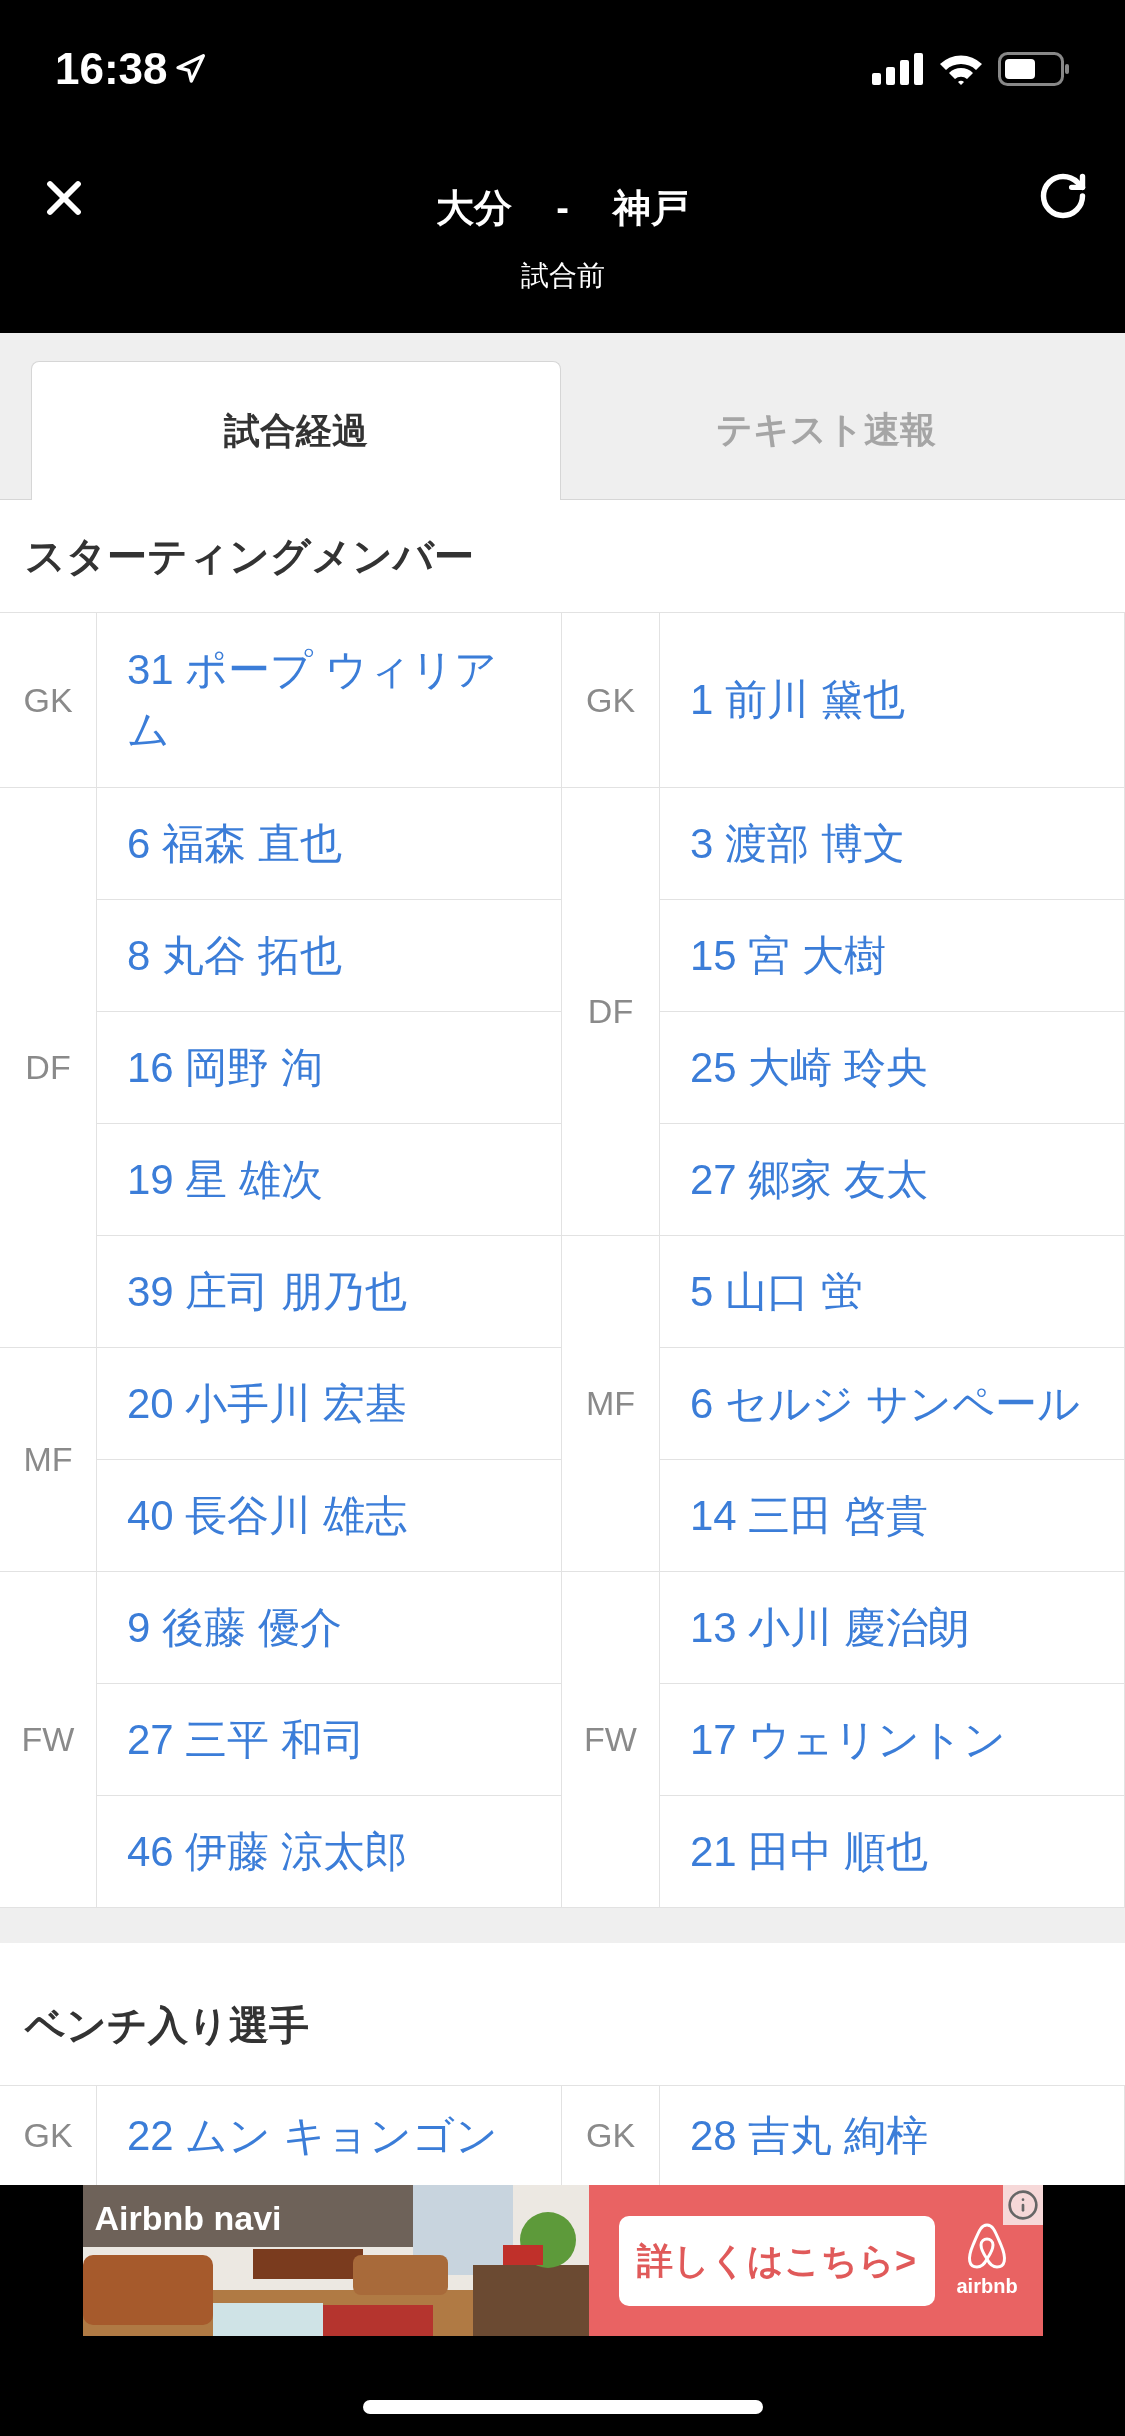 This screenshot has height=2436, width=1125. What do you see at coordinates (885, 1403) in the screenshot?
I see `player-link: 6 セルジ サンペール` at bounding box center [885, 1403].